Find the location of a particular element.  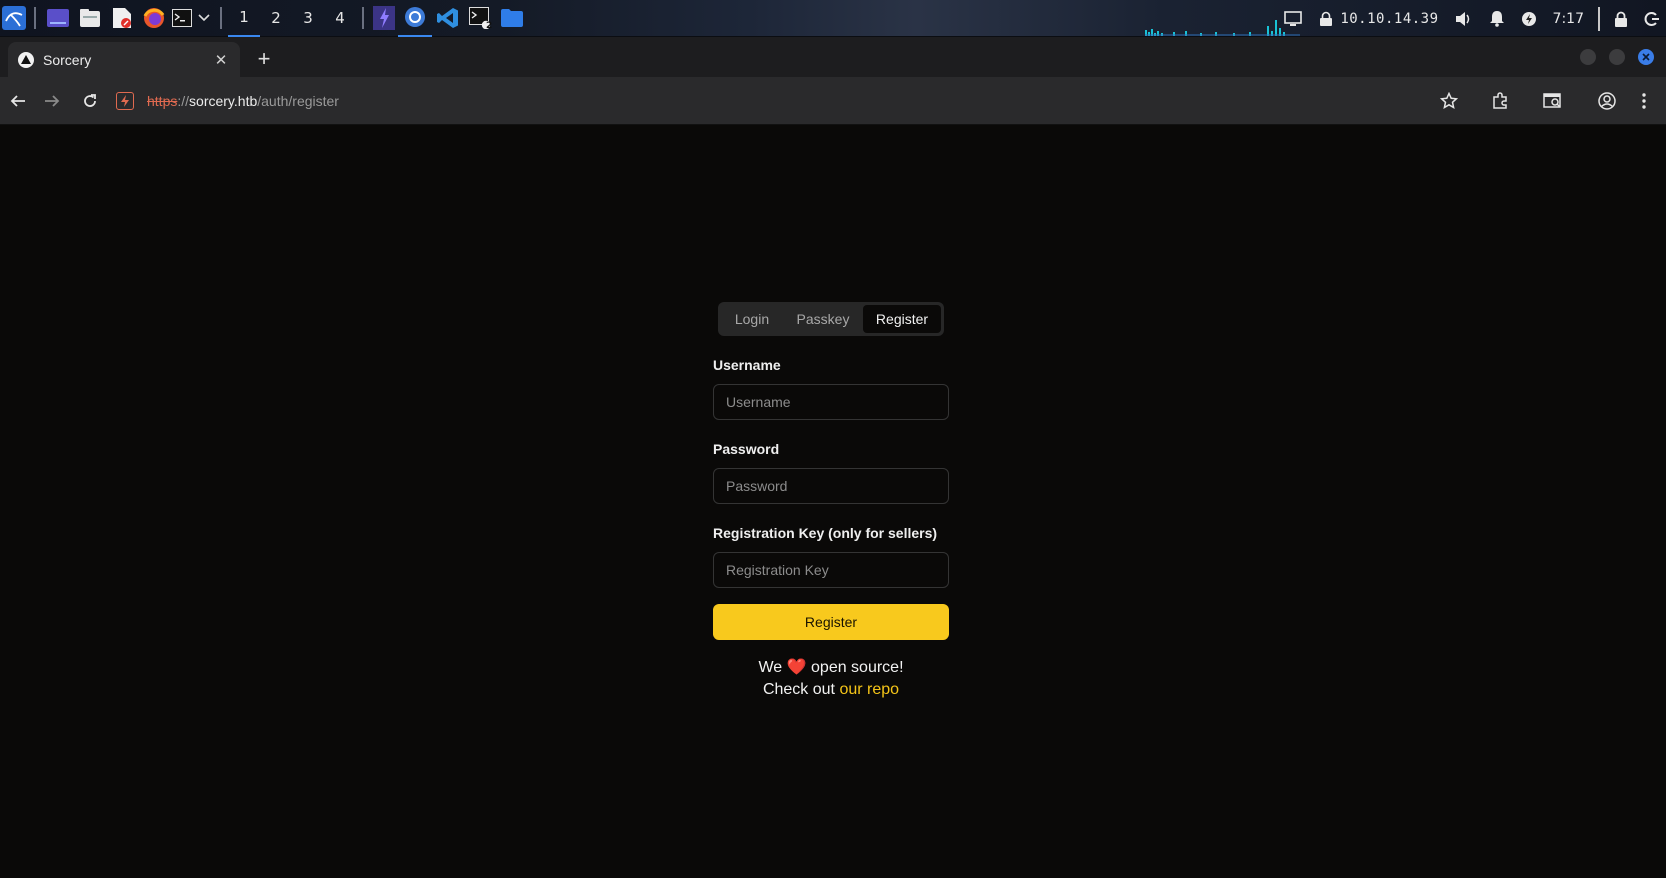

volume-icon is located at coordinates (1464, 18).